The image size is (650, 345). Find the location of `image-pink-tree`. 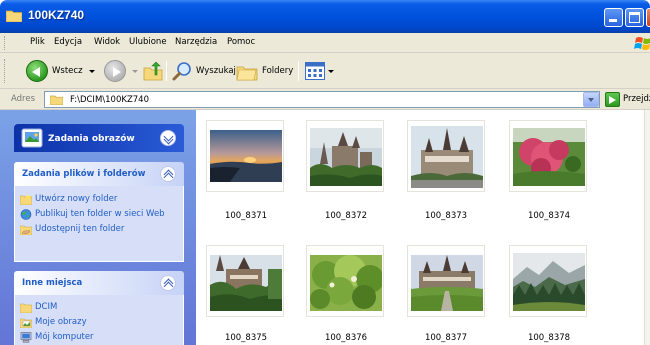

image-pink-tree is located at coordinates (549, 157).